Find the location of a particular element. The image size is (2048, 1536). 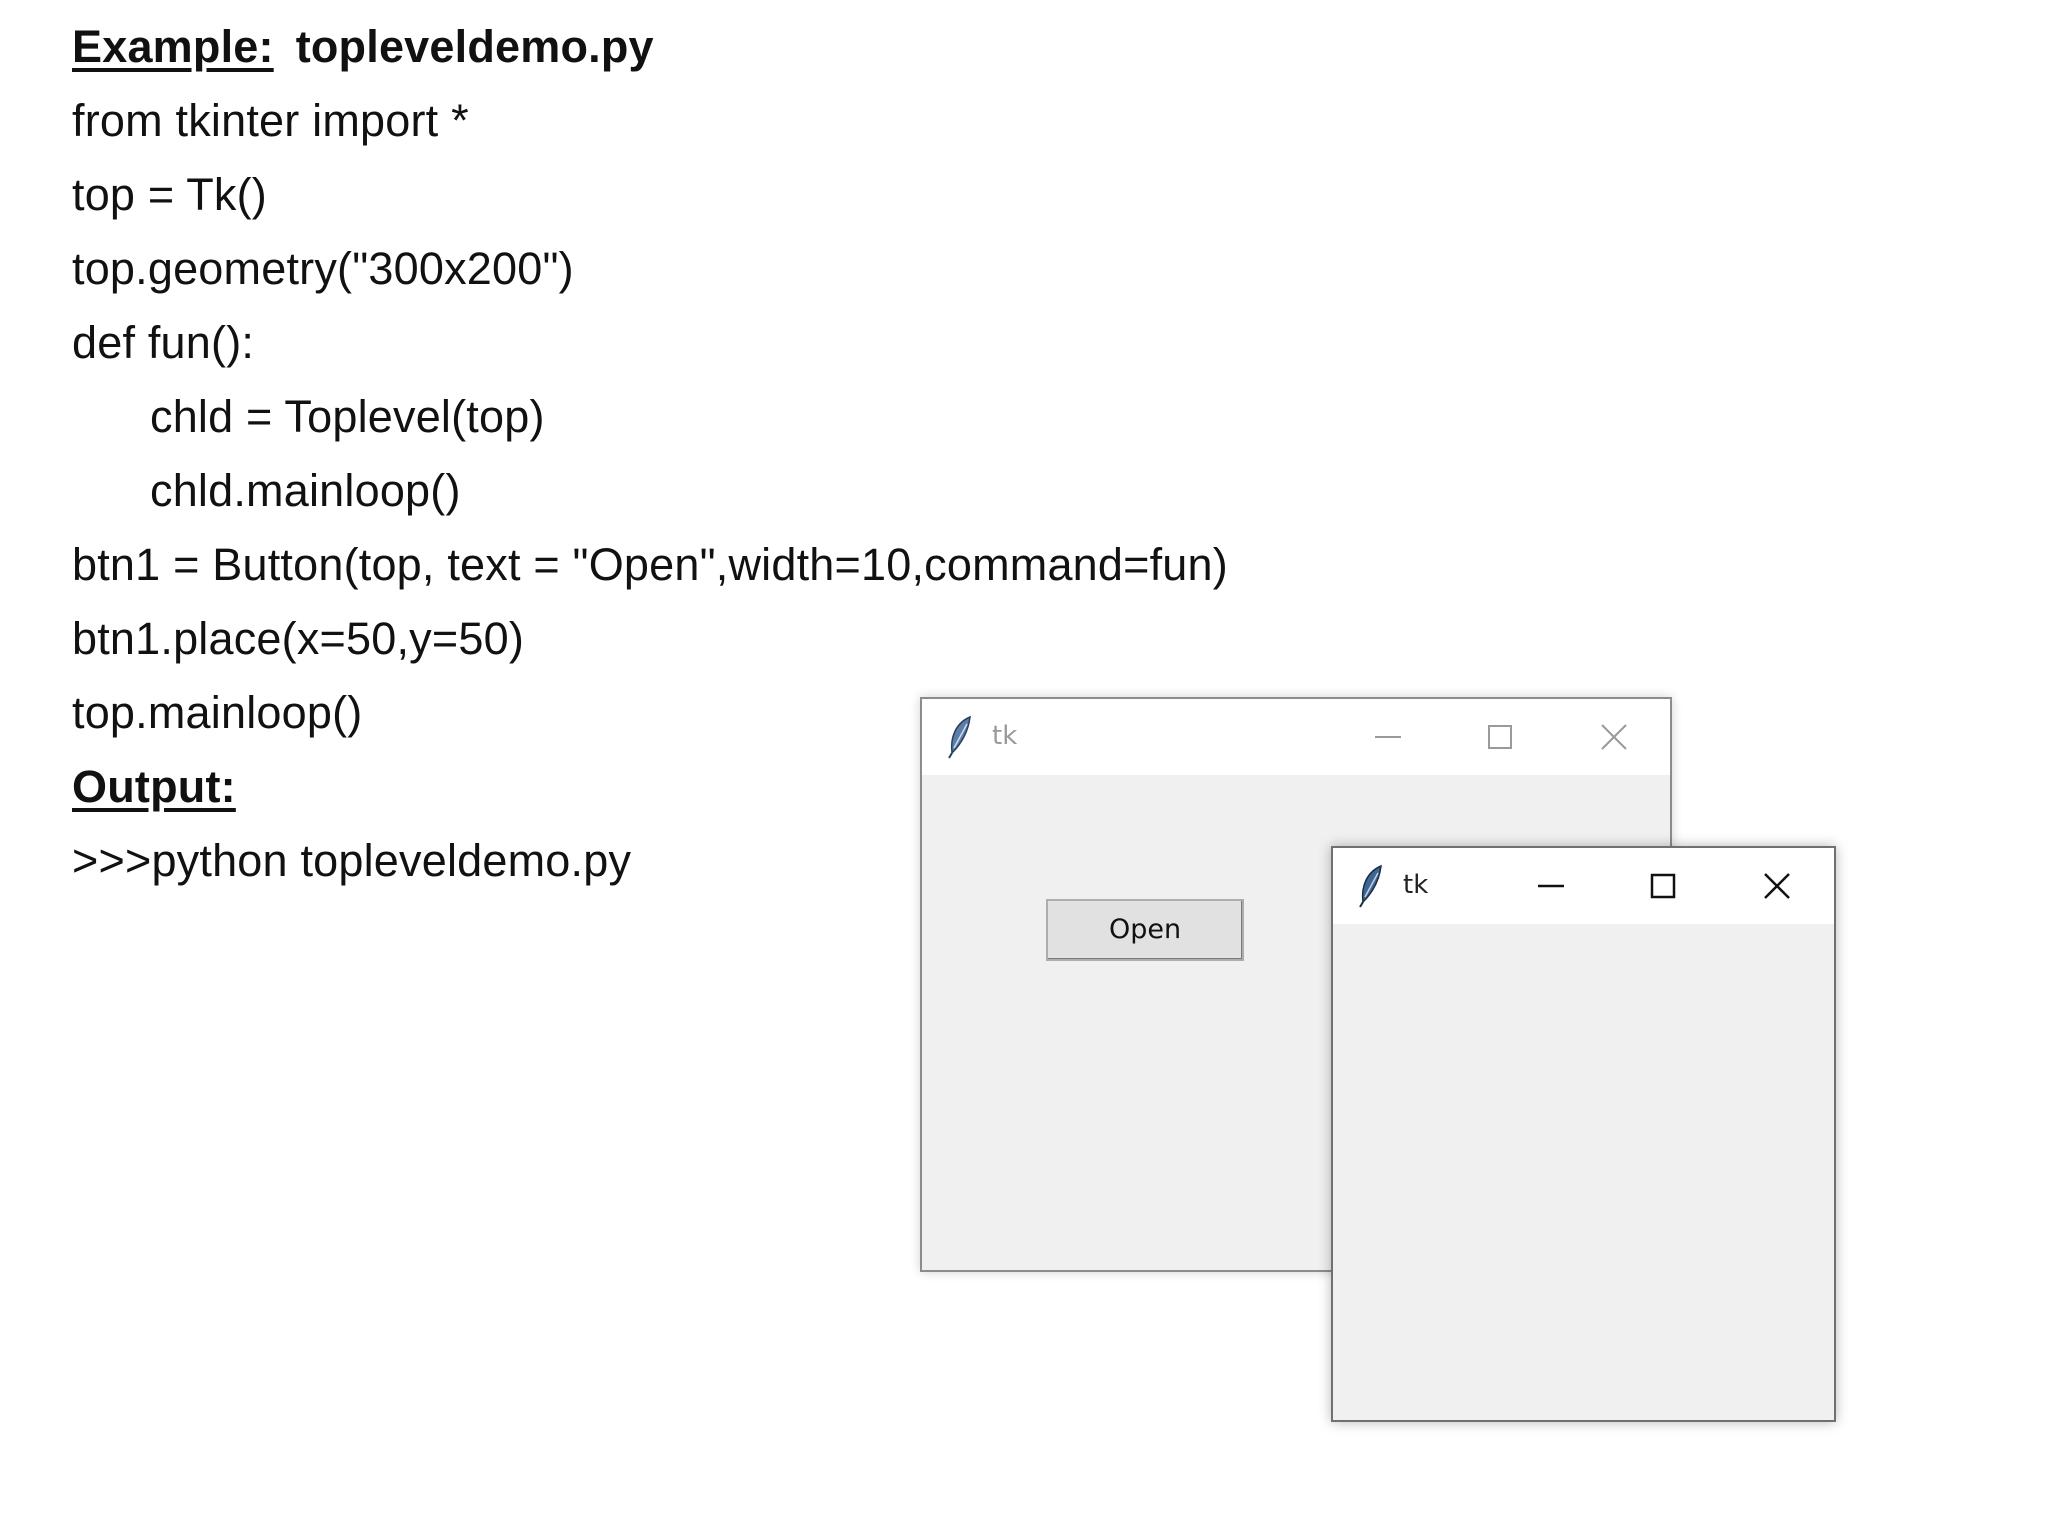

code-line: def fun(): is located at coordinates (163, 342).